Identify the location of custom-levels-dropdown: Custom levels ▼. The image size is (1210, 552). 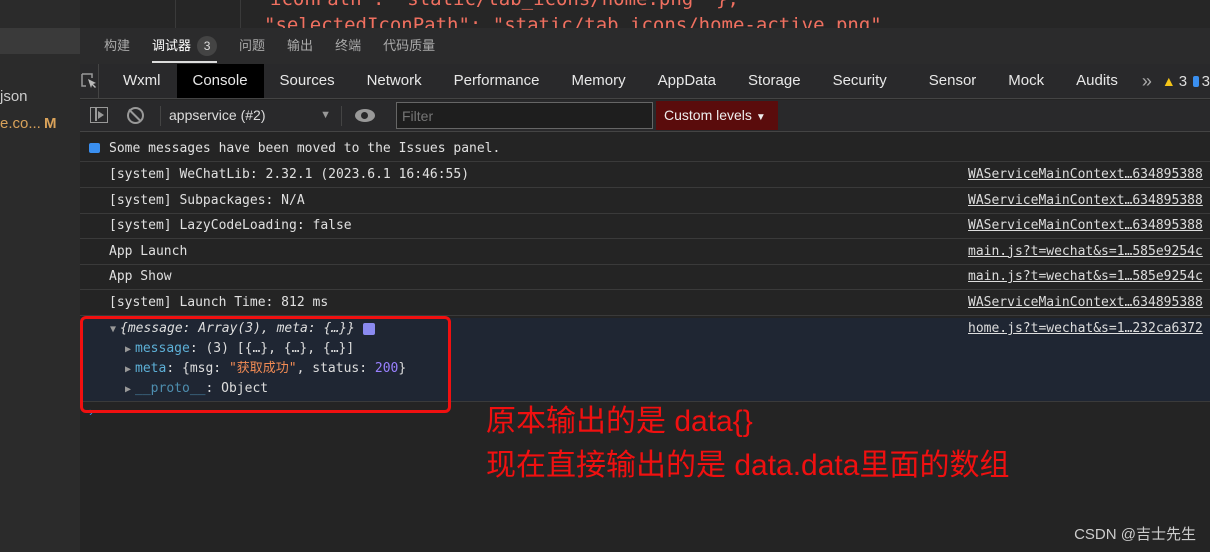
(717, 115).